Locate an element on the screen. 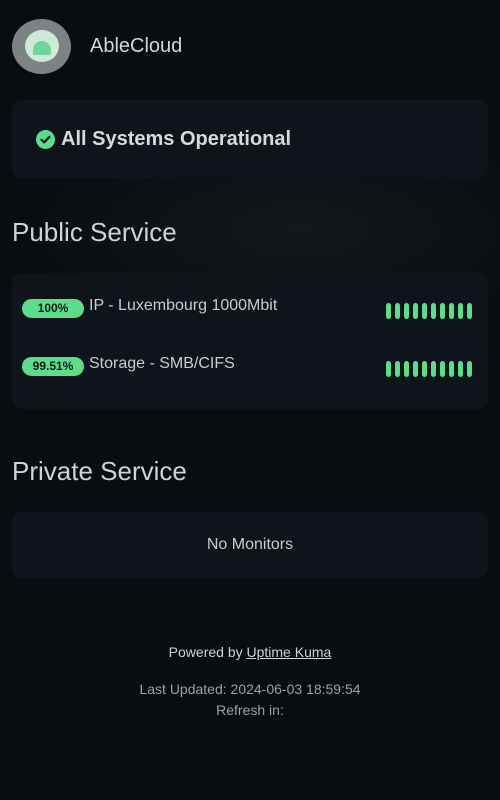 The image size is (500, 800). logo is located at coordinates (41, 46).